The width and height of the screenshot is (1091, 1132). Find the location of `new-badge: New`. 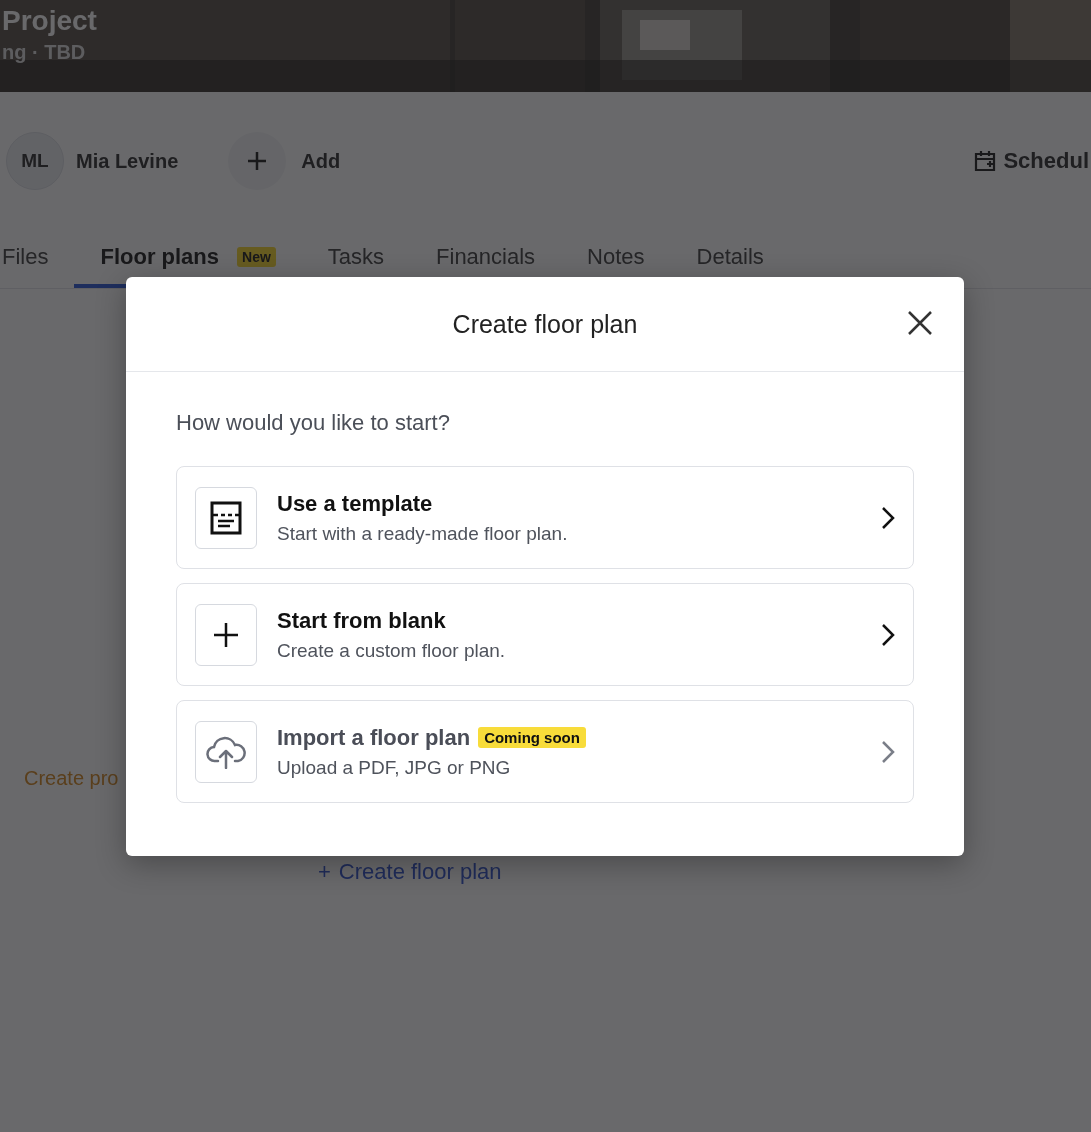

new-badge: New is located at coordinates (256, 257).